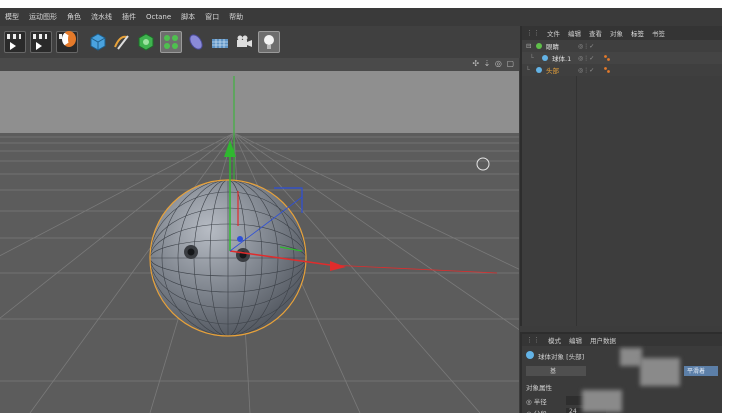 The image size is (731, 413). I want to click on main-toolbar, so click(260, 42).